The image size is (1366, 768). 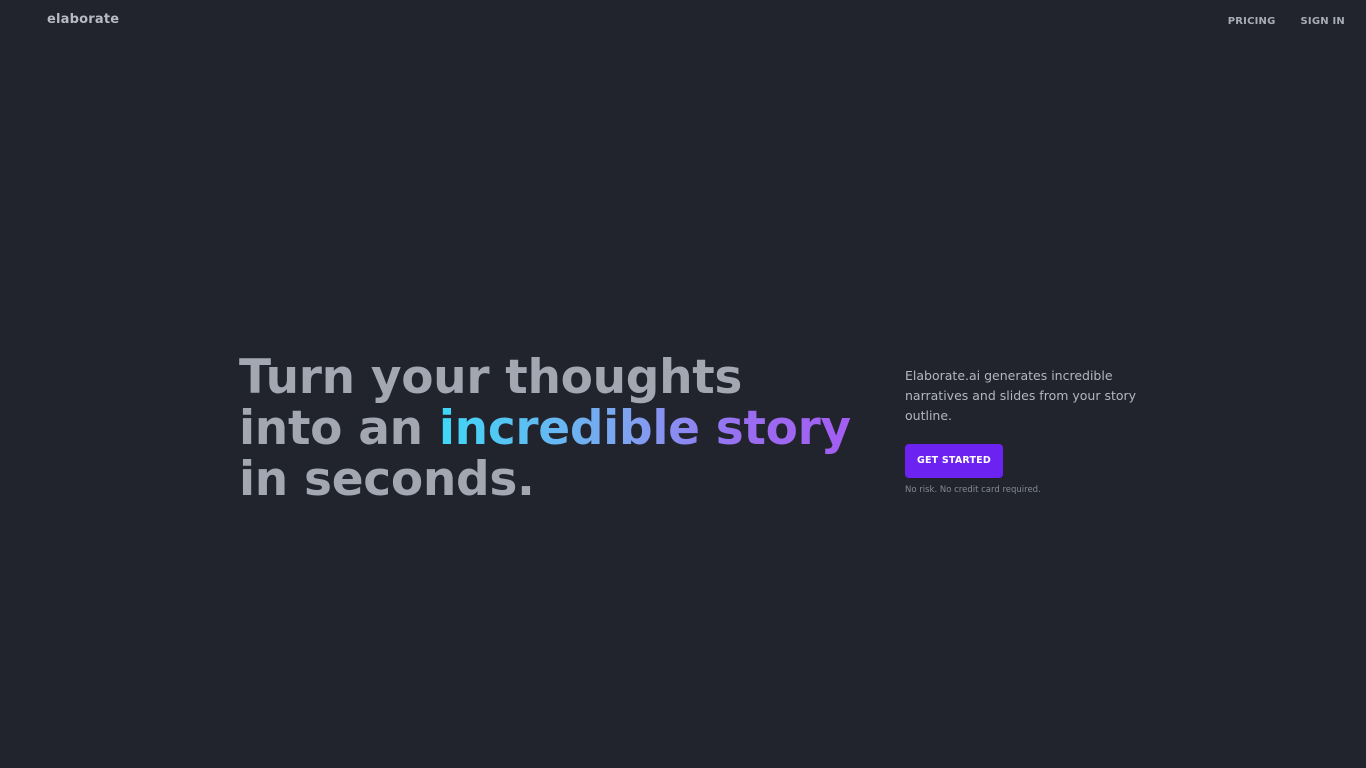 I want to click on top-nav: PRICING SIGN IN, so click(x=1286, y=21).